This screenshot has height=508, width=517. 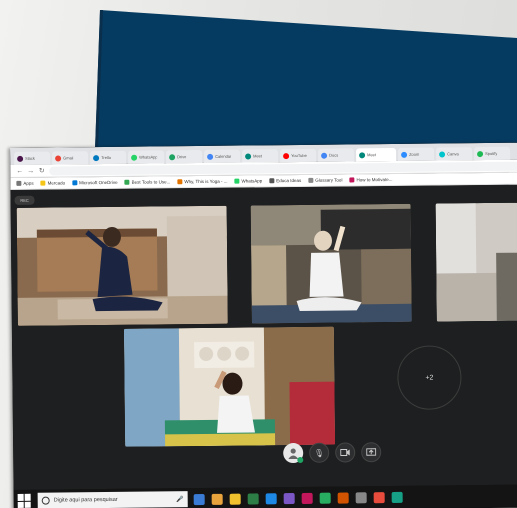 I want to click on present-icon, so click(x=371, y=451).